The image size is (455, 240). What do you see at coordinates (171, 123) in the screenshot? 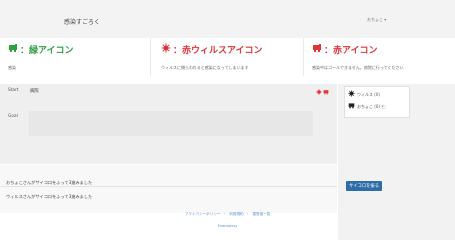
I see `goal-cell` at bounding box center [171, 123].